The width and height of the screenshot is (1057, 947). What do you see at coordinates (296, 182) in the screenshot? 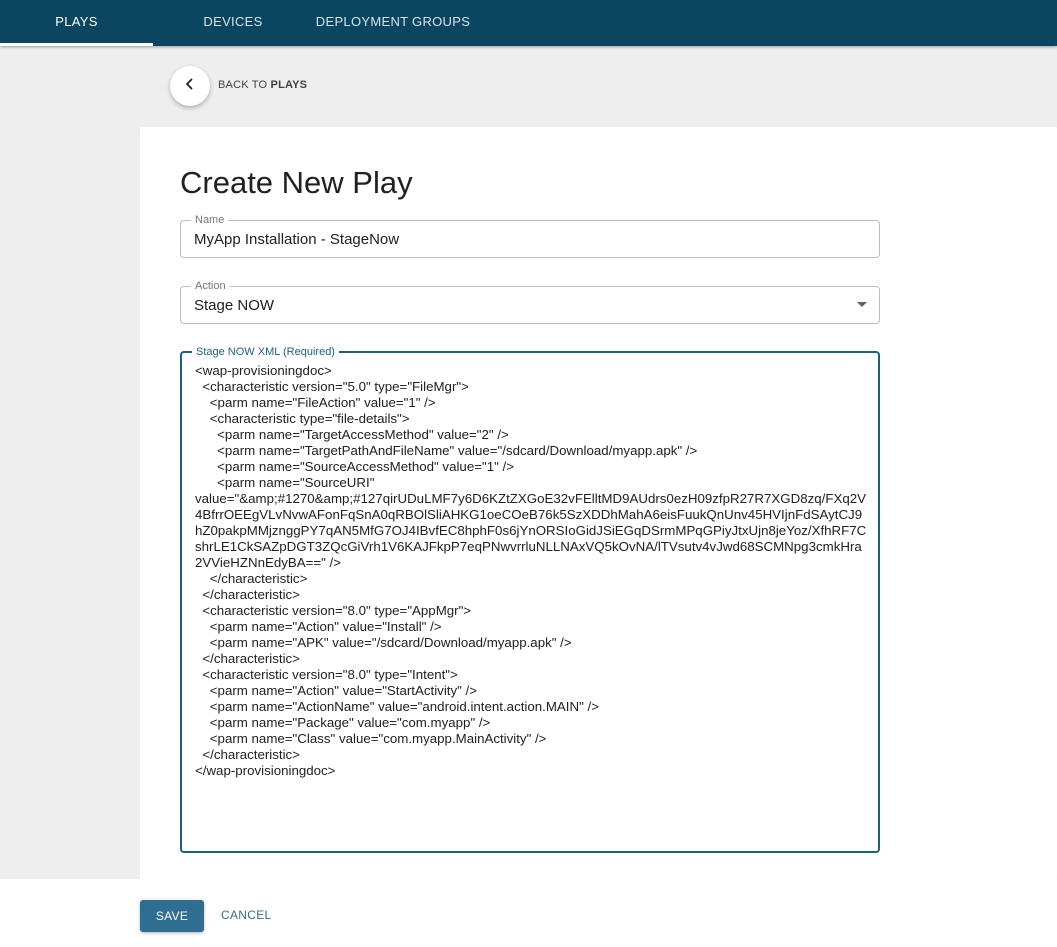
I see `page-title: Create New Play` at bounding box center [296, 182].